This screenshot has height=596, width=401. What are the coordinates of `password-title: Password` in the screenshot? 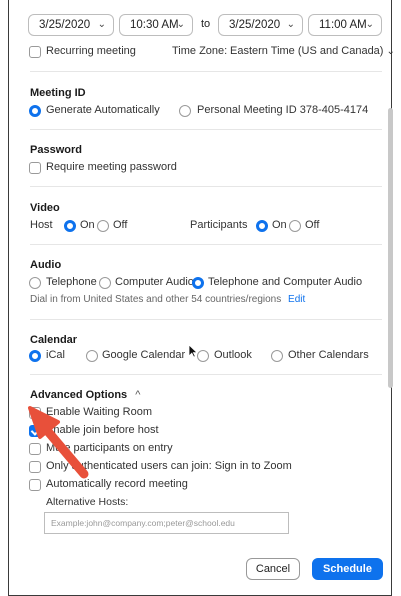 It's located at (56, 150).